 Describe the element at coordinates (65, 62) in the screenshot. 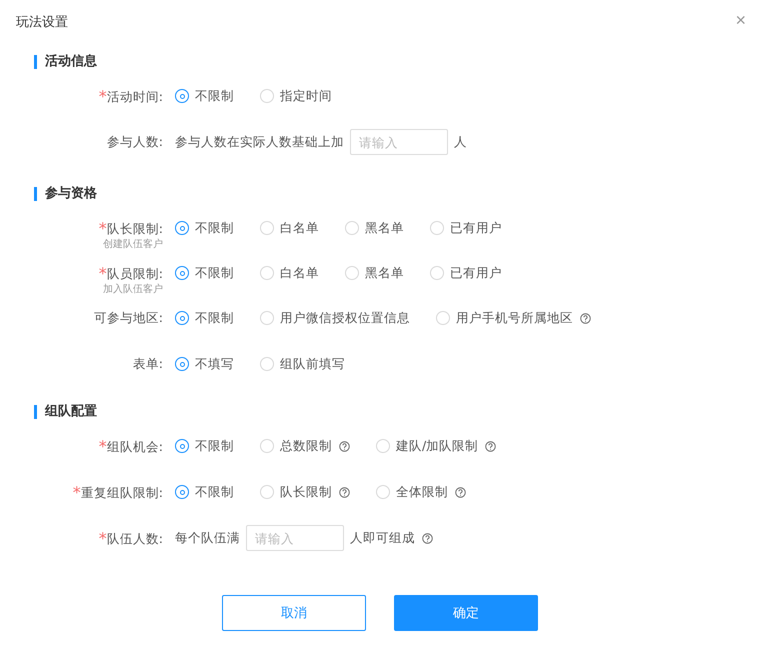

I see `section-title: 活动信息` at that location.